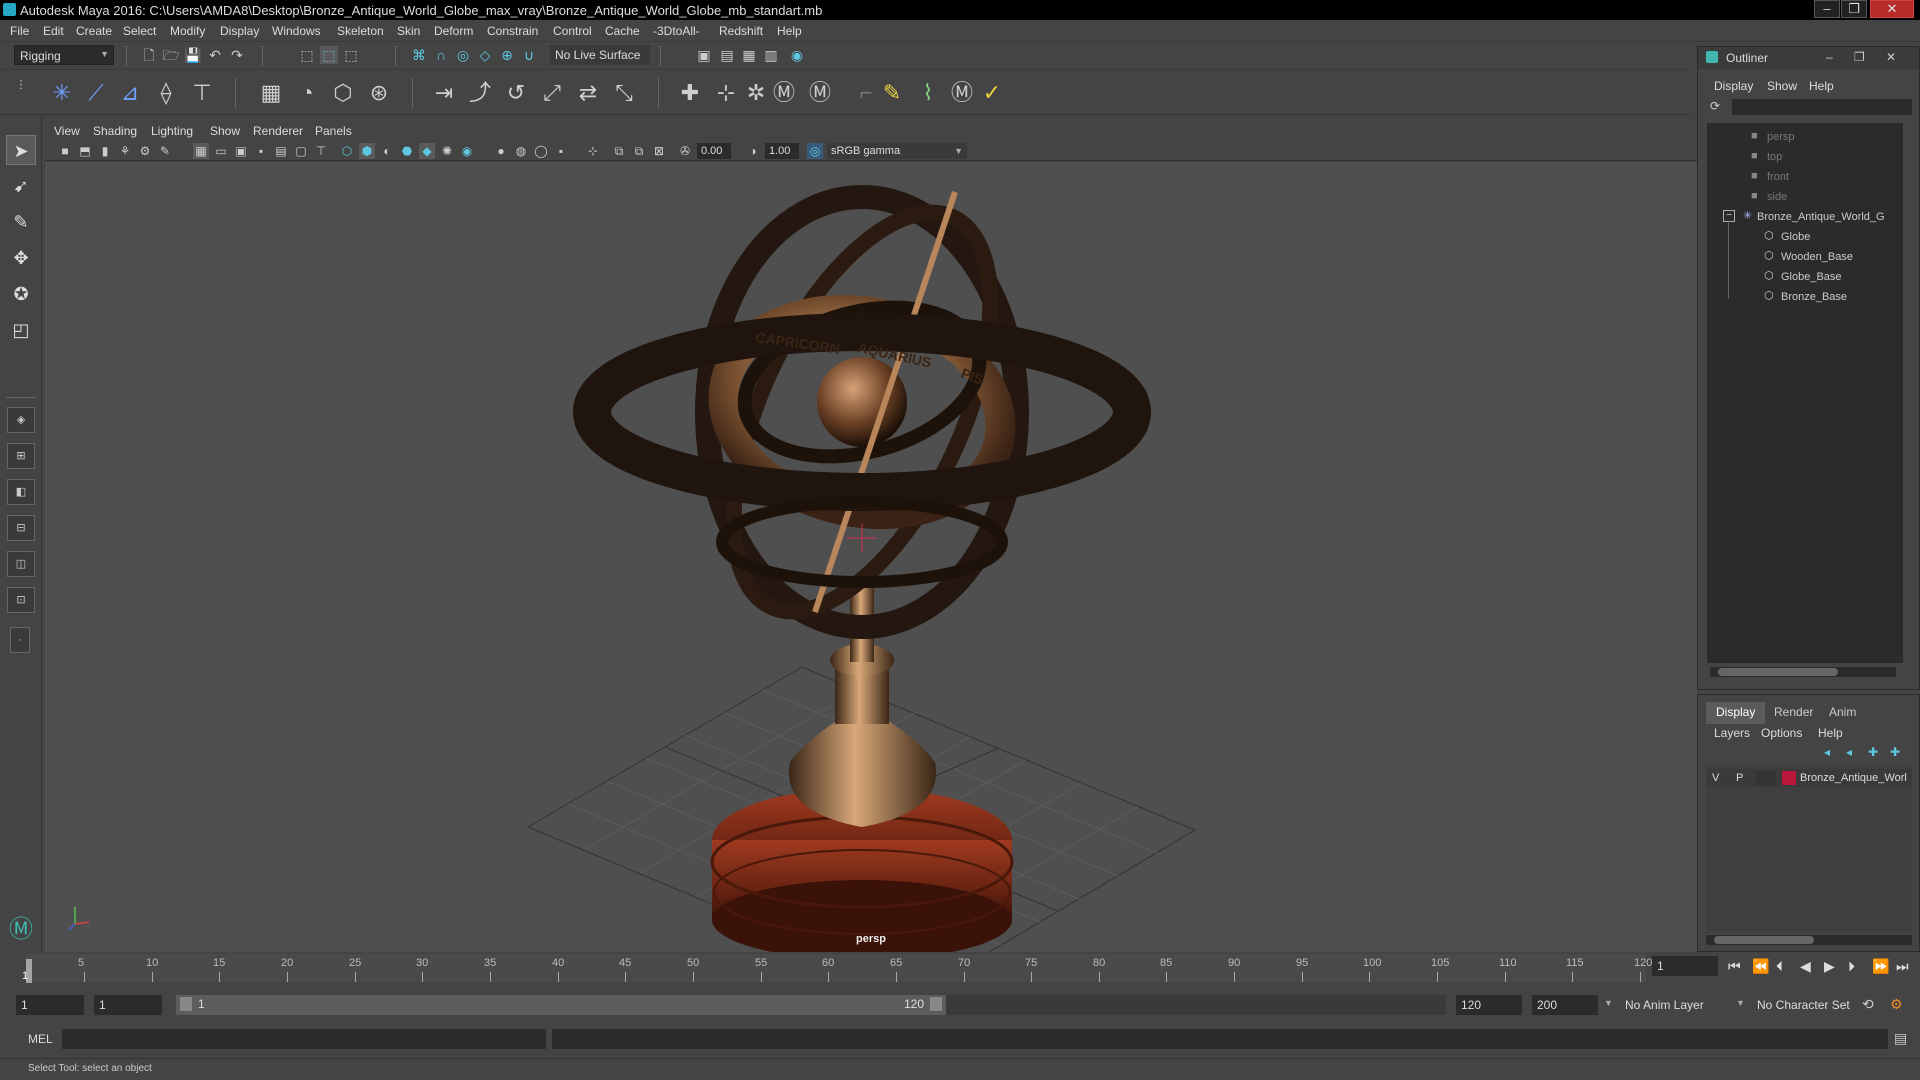 The height and width of the screenshot is (1080, 1920). Describe the element at coordinates (726, 93) in the screenshot. I see `cluster-handle-icon: ⊹` at that location.